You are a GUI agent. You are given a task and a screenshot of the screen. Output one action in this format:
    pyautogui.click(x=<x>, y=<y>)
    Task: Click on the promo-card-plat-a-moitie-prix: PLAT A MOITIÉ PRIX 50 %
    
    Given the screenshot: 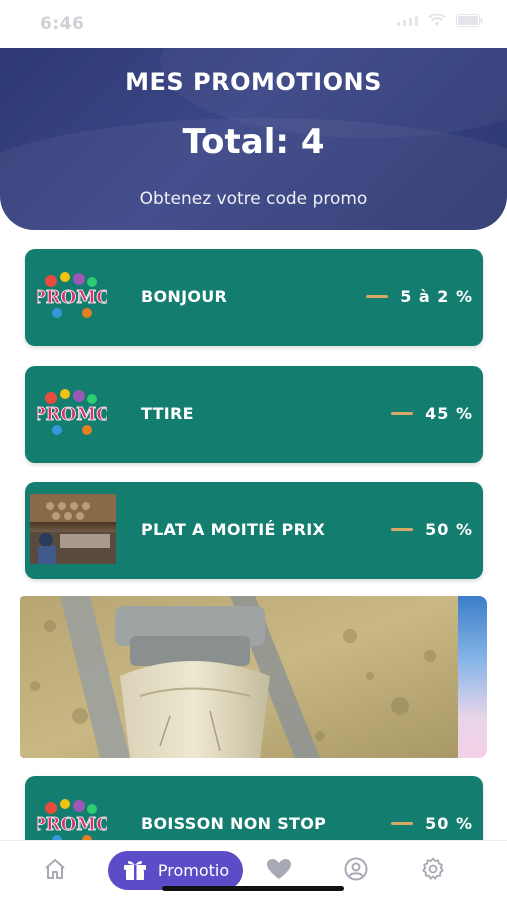 What is the action you would take?
    pyautogui.click(x=254, y=530)
    